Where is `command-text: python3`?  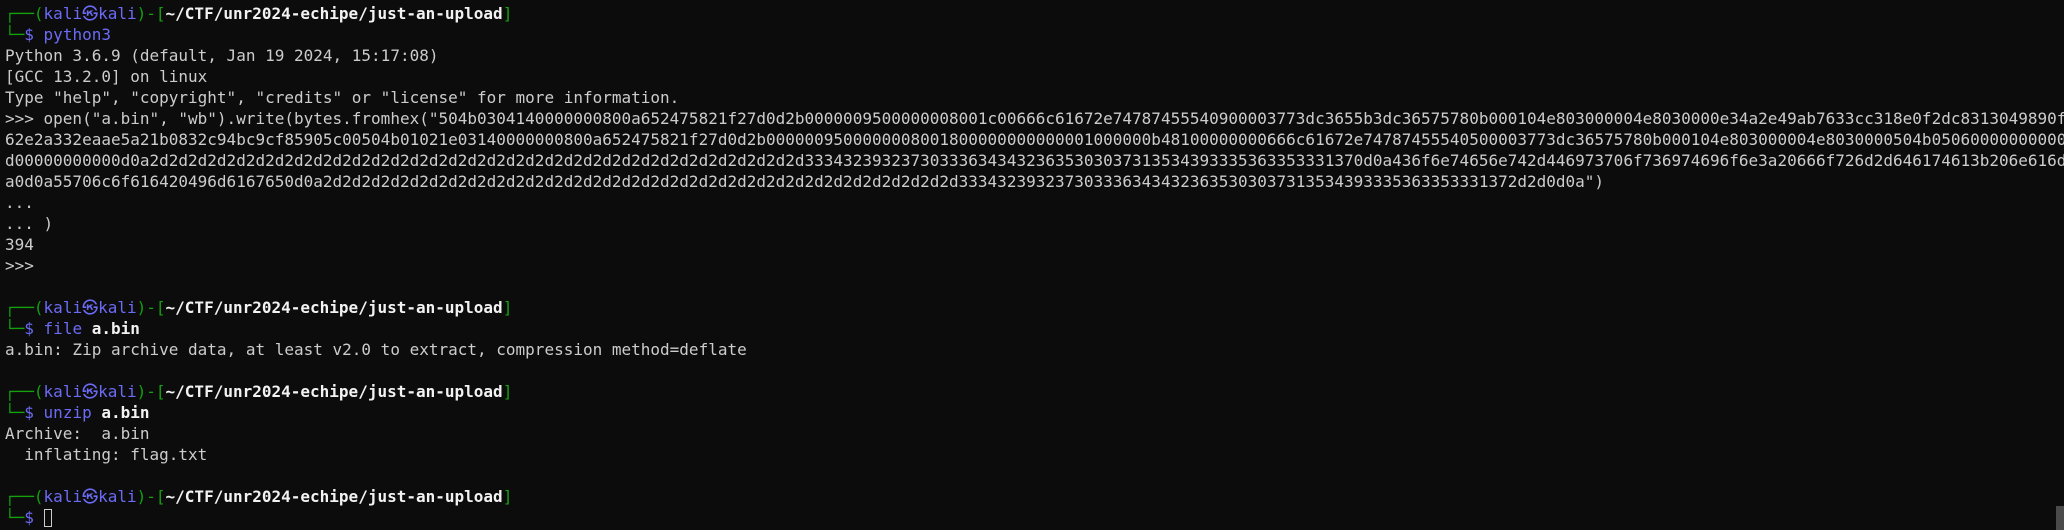 command-text: python3 is located at coordinates (77, 34).